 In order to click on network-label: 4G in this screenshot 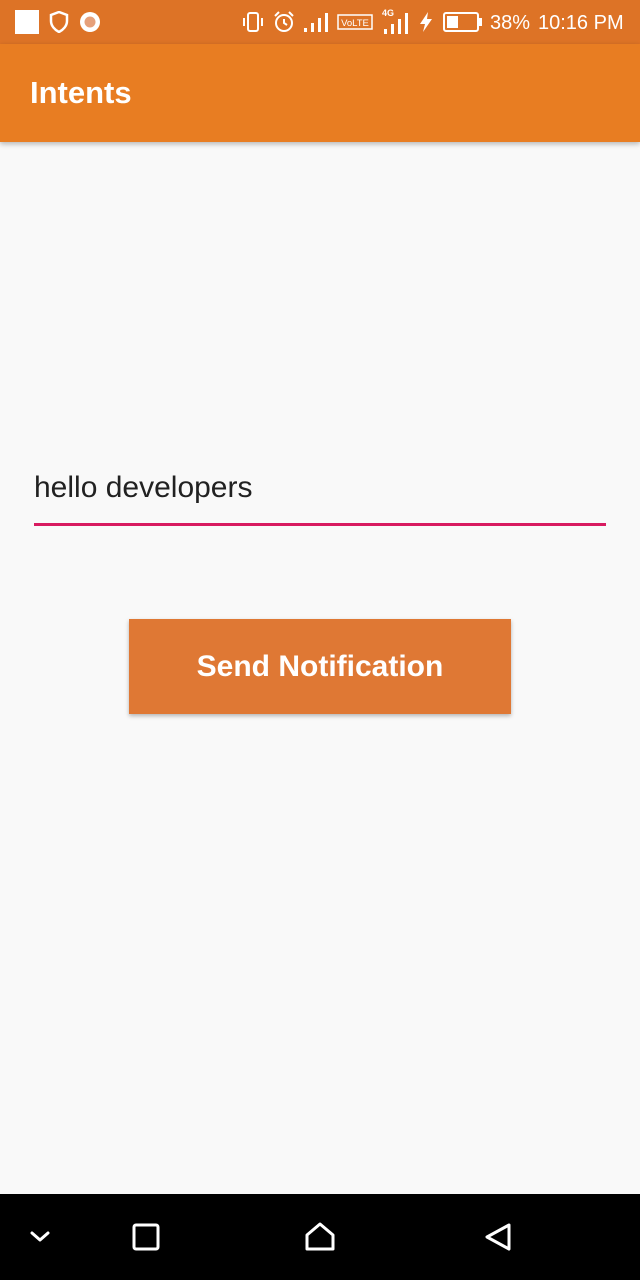, I will do `click(388, 13)`.